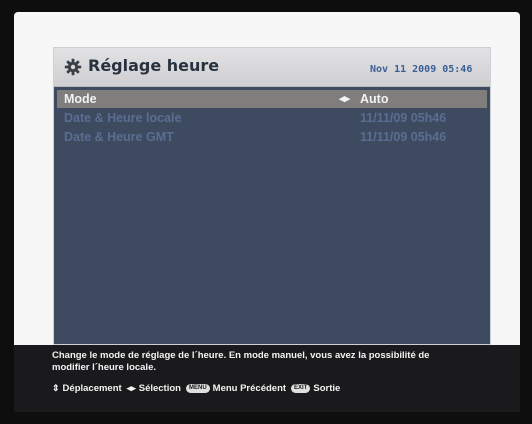  I want to click on row-local-datetime-value: 11/11/09 05h46, so click(403, 118).